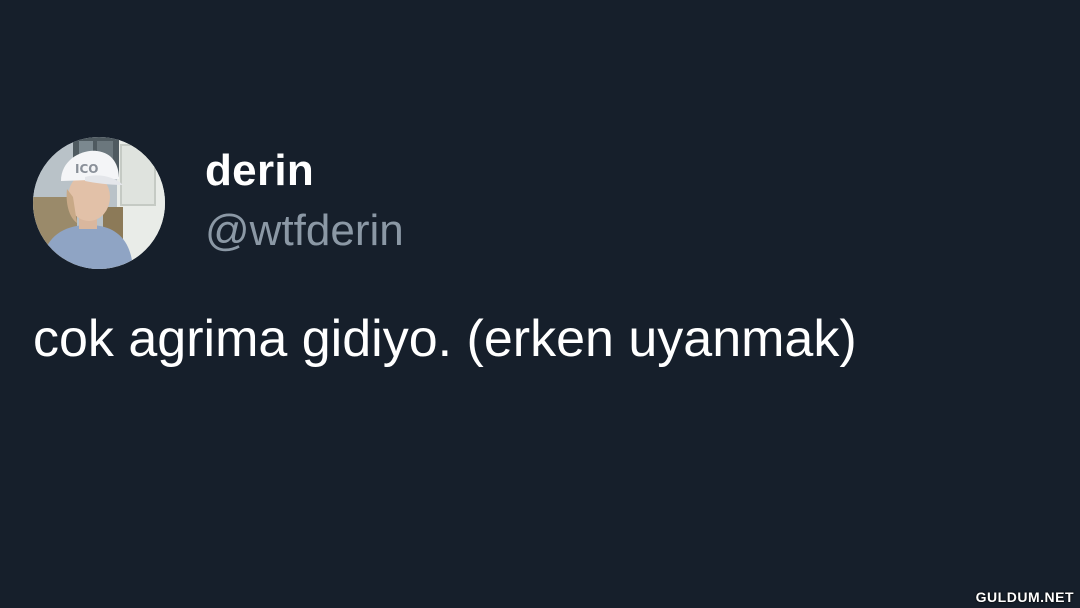  I want to click on watermark: GULDUM.NET, so click(1024, 597).